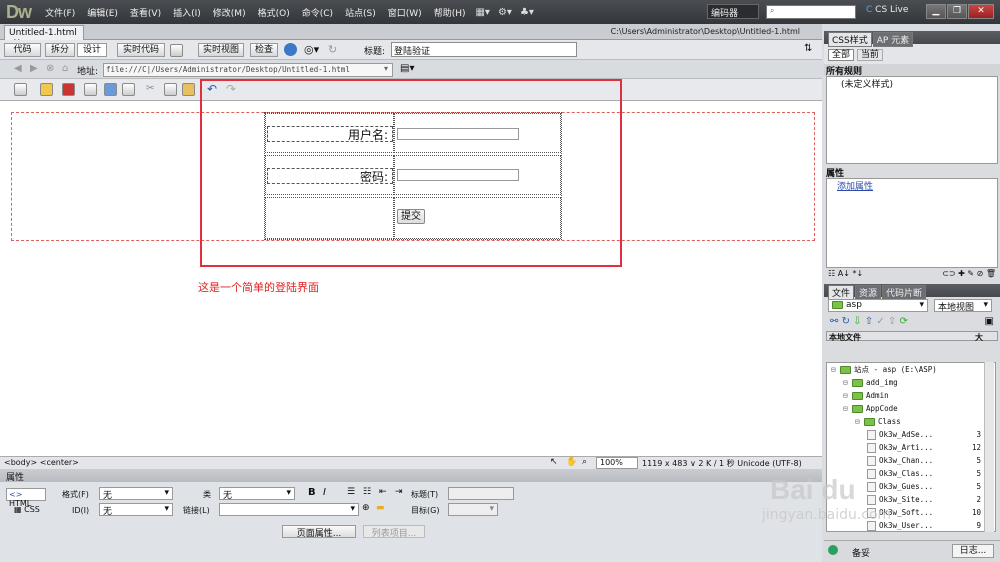 The height and width of the screenshot is (562, 1000). I want to click on refresh-icon: ↻, so click(332, 49).